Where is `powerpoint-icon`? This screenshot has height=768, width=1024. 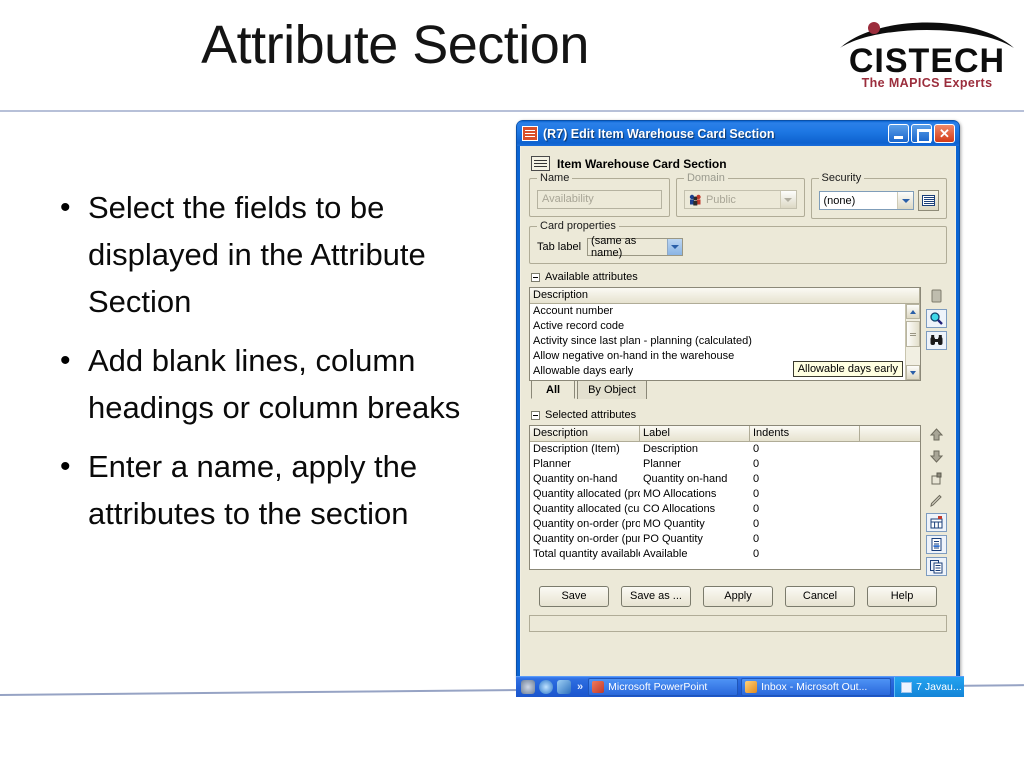
powerpoint-icon is located at coordinates (598, 687).